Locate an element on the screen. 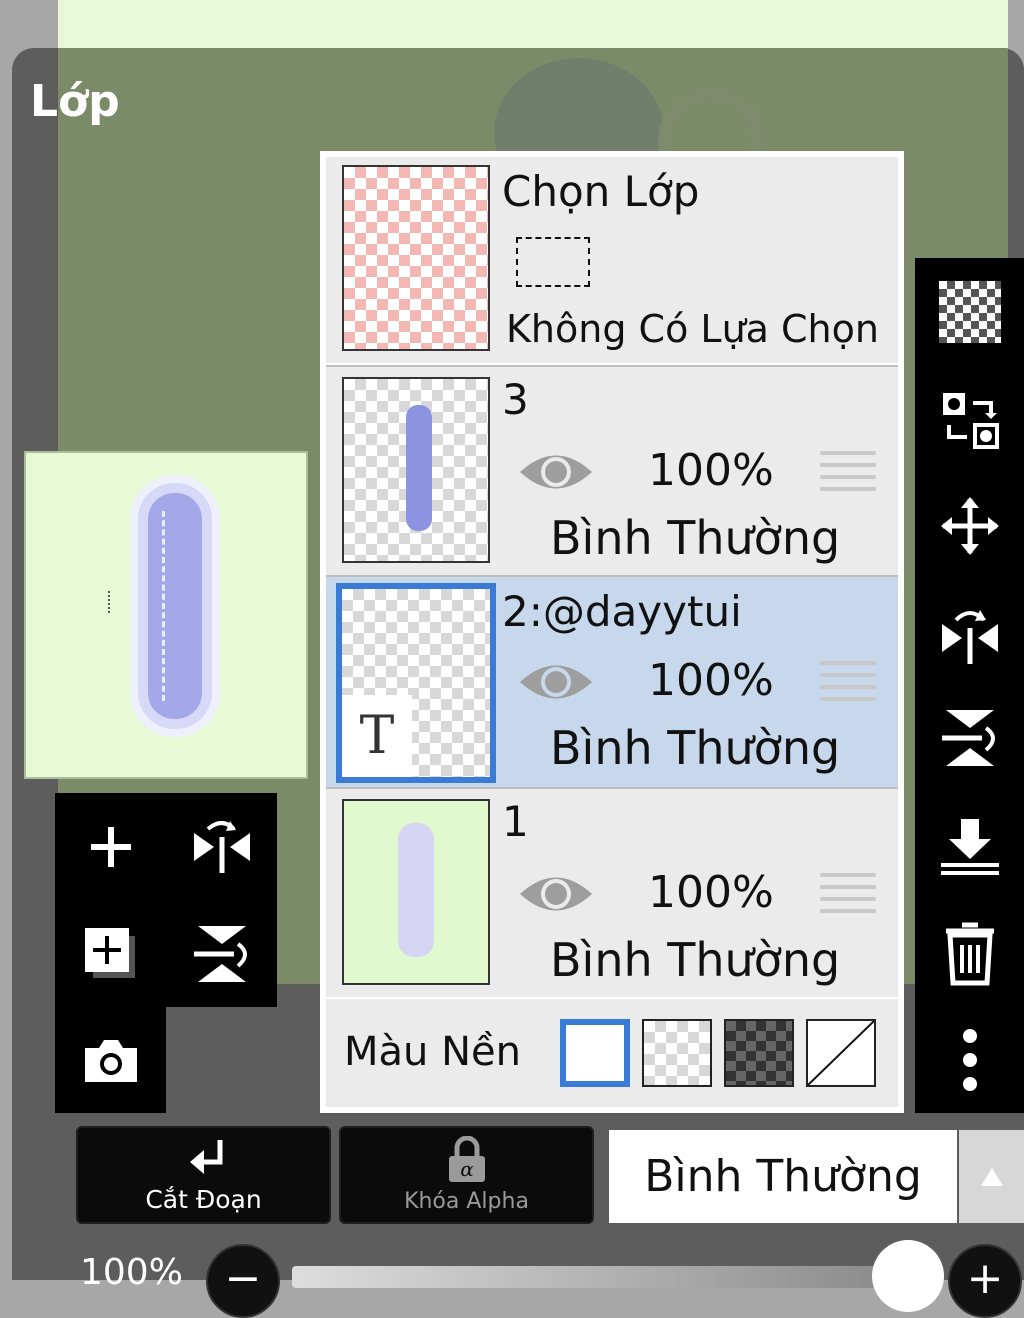 The height and width of the screenshot is (1318, 1024). layer-row-selected: T 2:@dayytui 100% Bình Thường is located at coordinates (612, 682).